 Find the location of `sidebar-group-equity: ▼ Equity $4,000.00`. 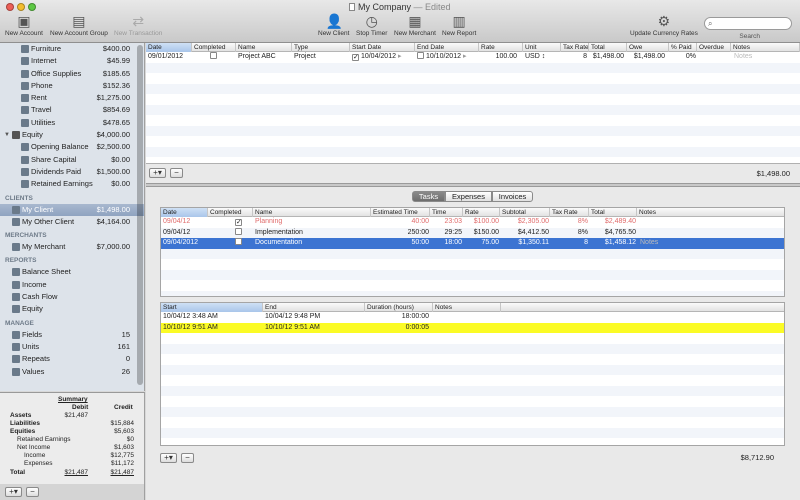

sidebar-group-equity: ▼ Equity $4,000.00 is located at coordinates (72, 135).